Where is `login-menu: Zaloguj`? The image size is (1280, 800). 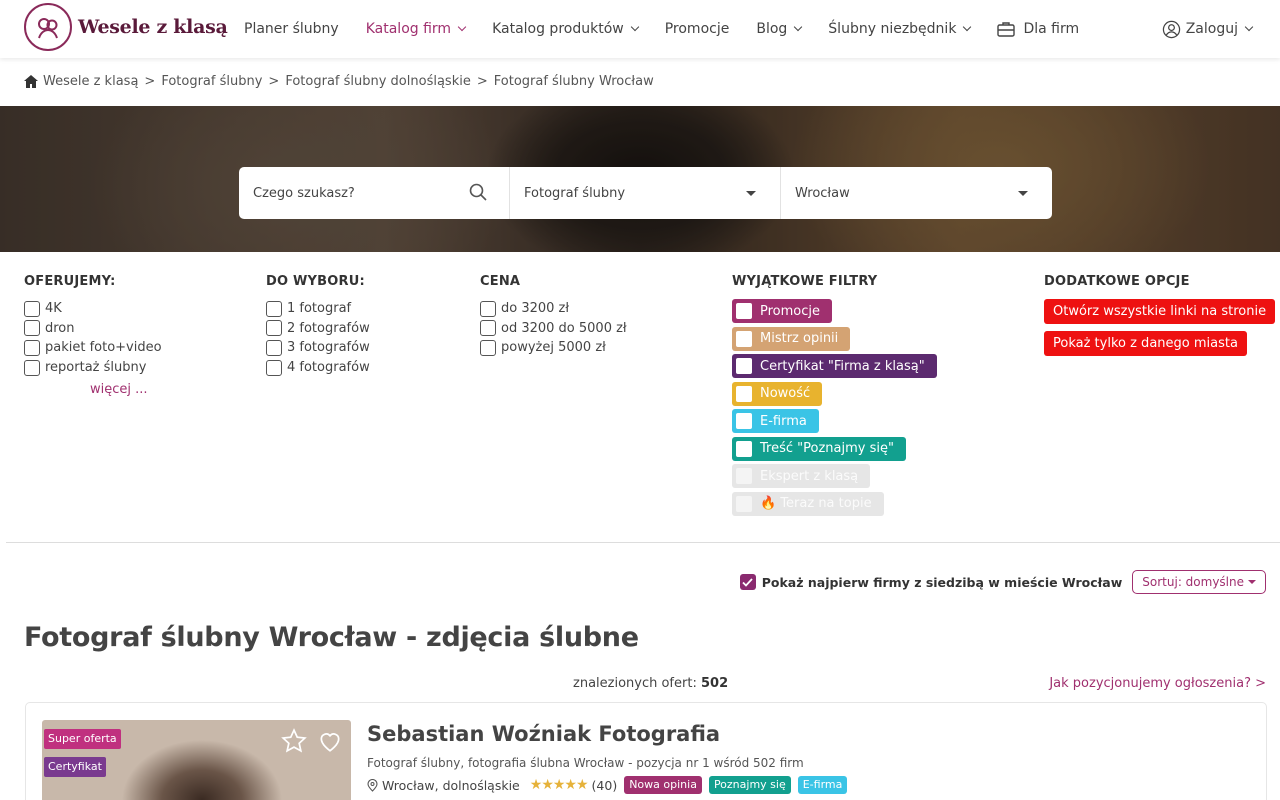 login-menu: Zaloguj is located at coordinates (1208, 29).